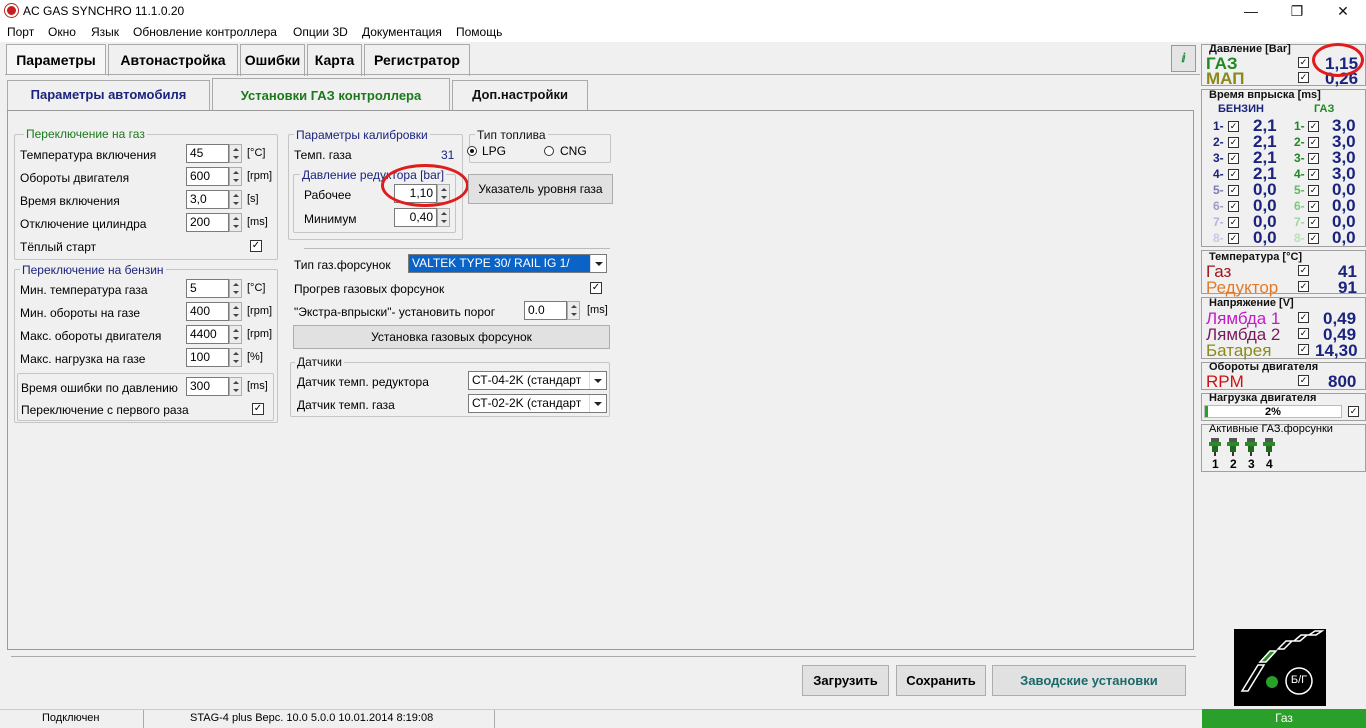  Describe the element at coordinates (549, 151) in the screenshot. I see `cng-radio` at that location.